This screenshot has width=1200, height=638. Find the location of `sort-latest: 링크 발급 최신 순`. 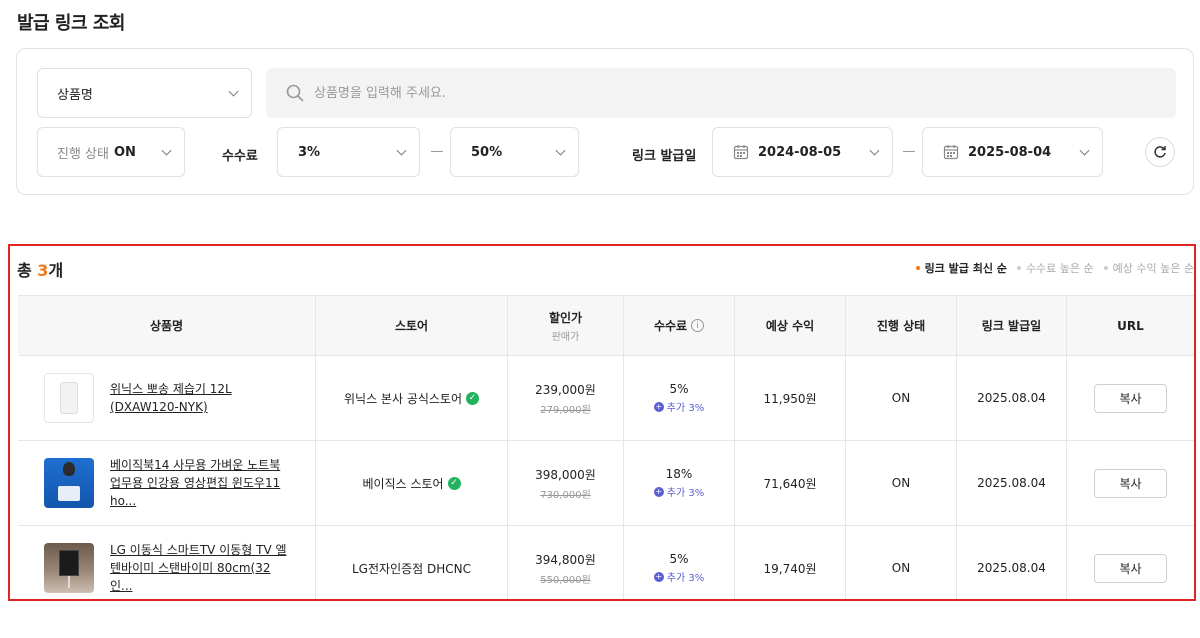

sort-latest: 링크 발급 최신 순 is located at coordinates (961, 268).